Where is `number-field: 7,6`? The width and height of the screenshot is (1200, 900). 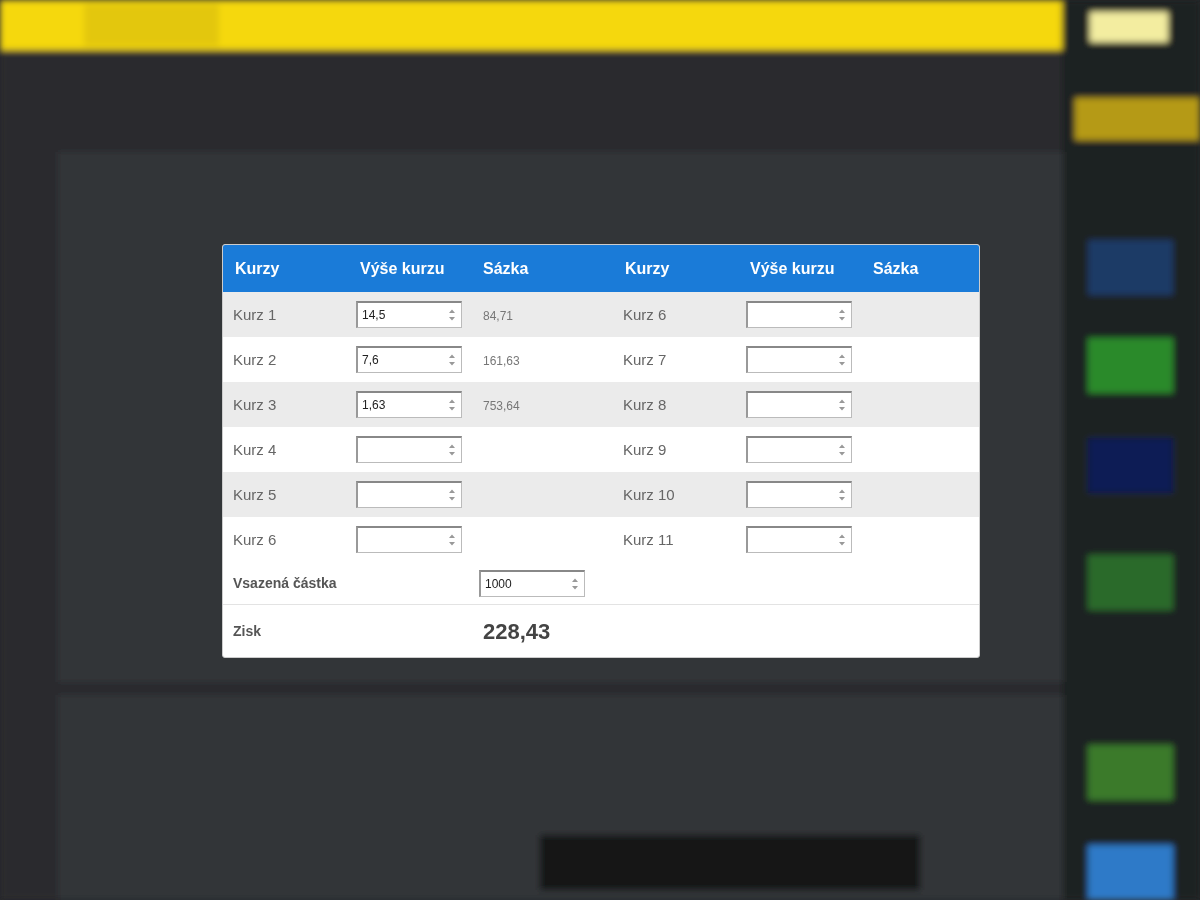
number-field: 7,6 is located at coordinates (409, 359).